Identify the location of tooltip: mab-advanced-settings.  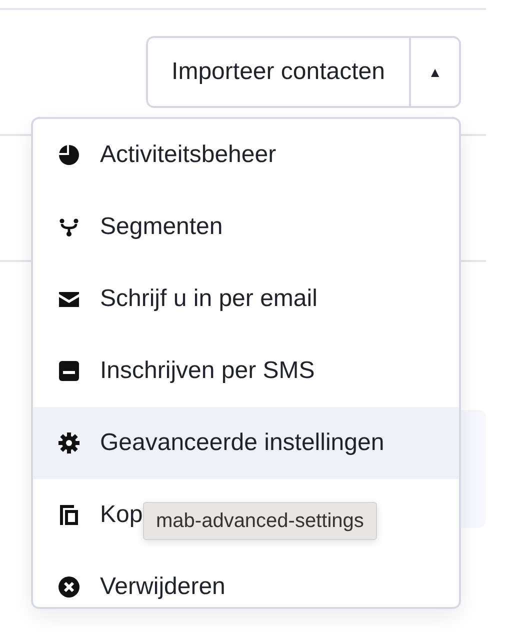
(260, 521).